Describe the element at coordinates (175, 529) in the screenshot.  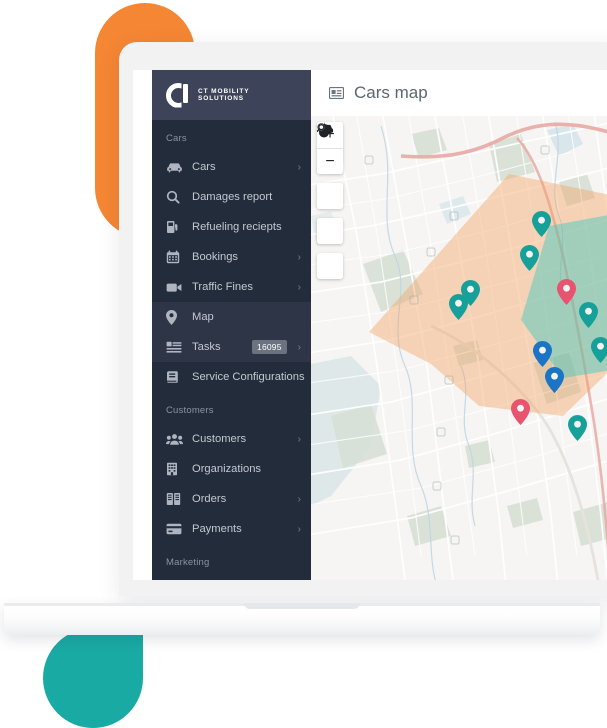
I see `credit-card-icon` at that location.